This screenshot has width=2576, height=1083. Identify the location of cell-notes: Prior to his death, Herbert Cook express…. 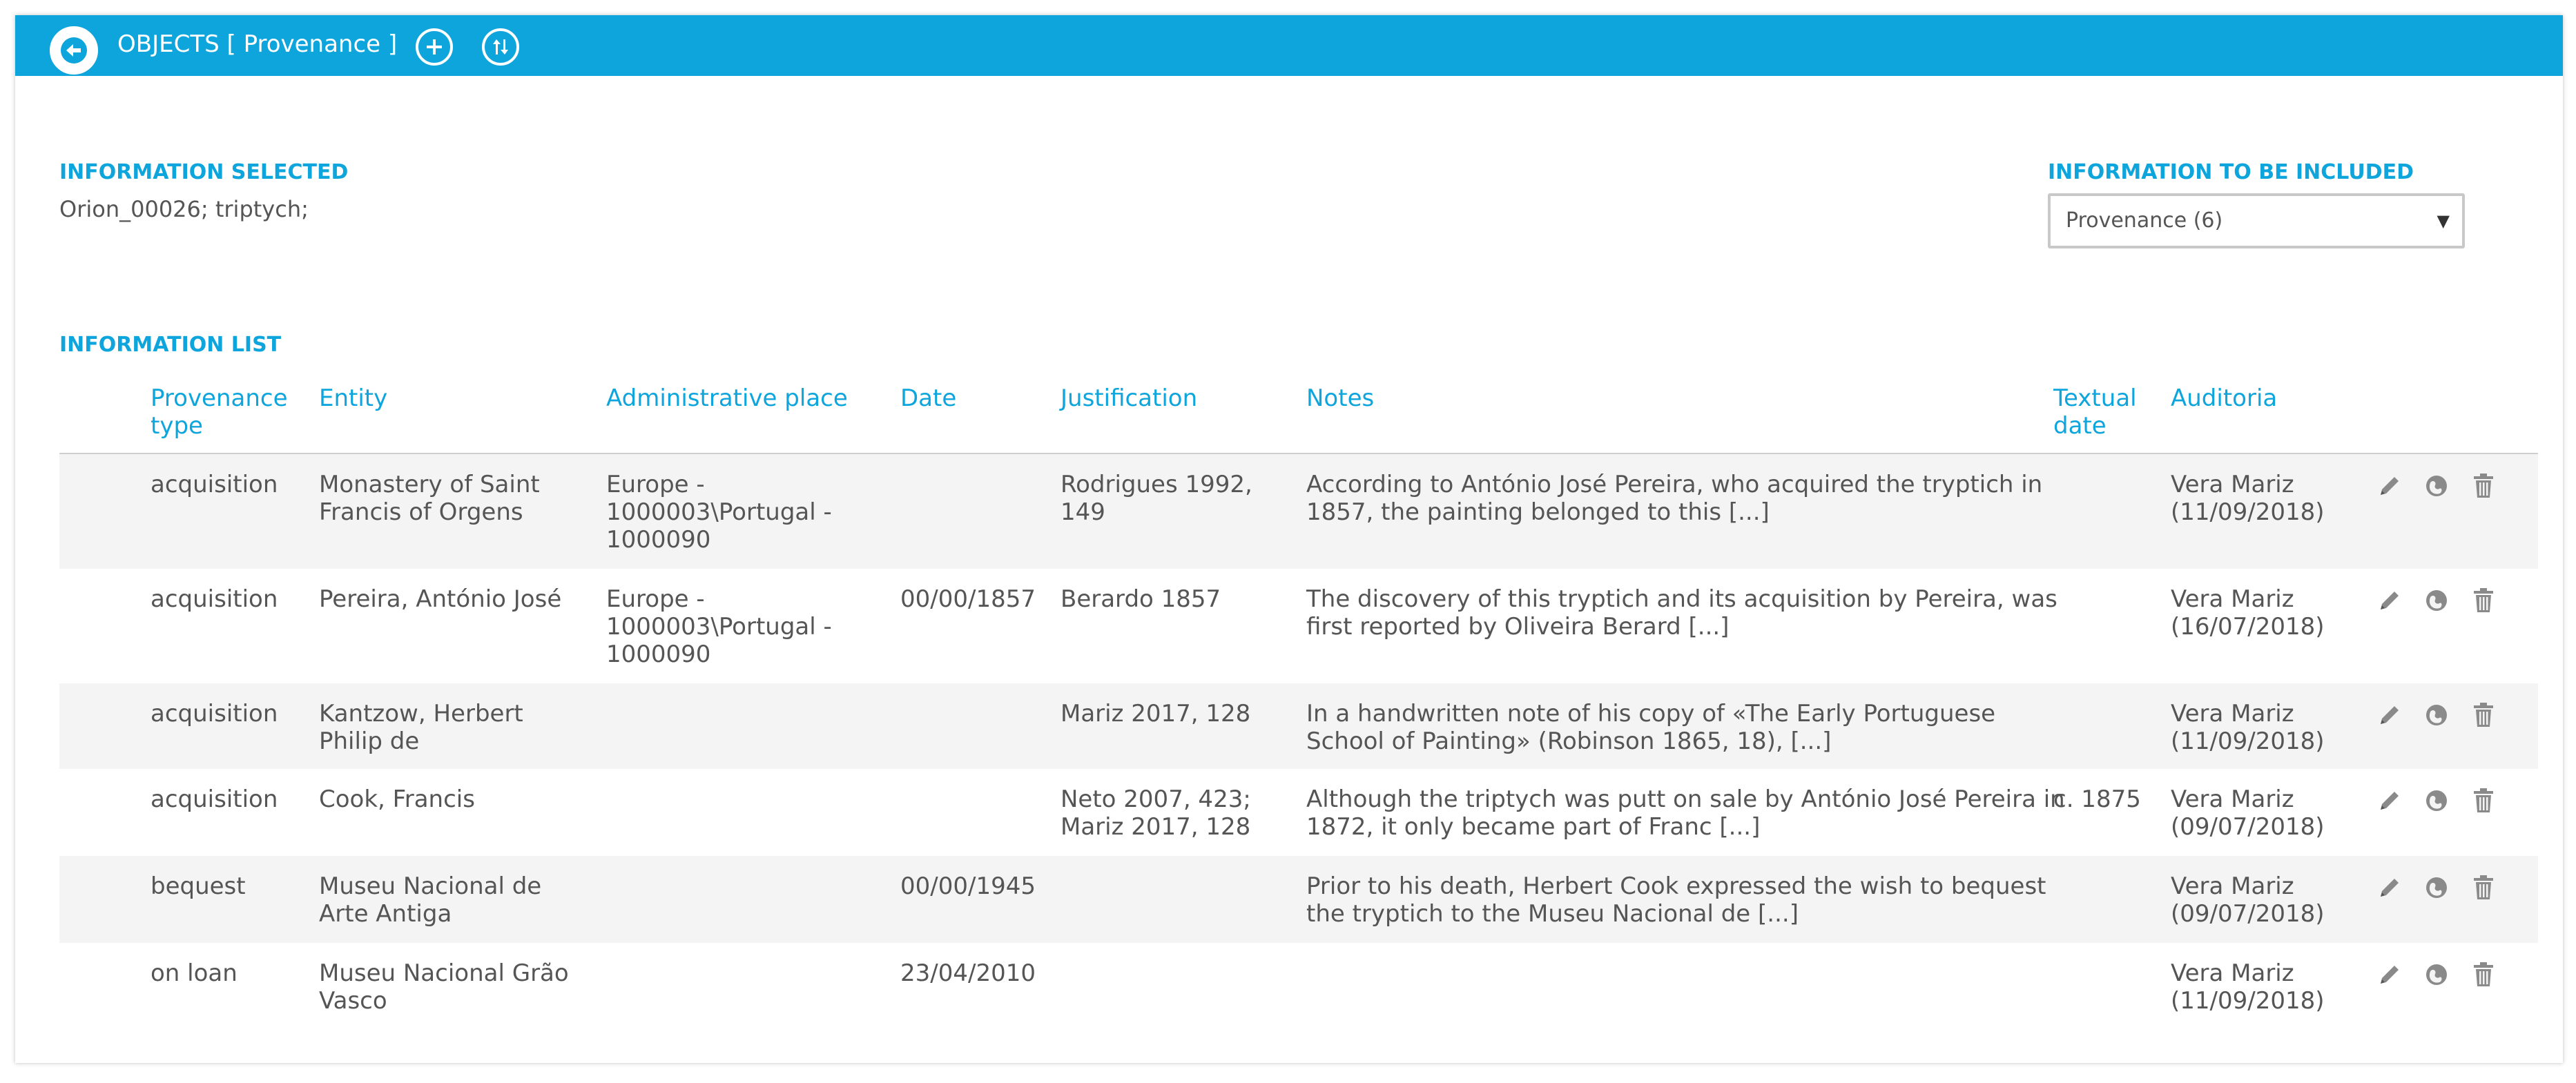
(1676, 900).